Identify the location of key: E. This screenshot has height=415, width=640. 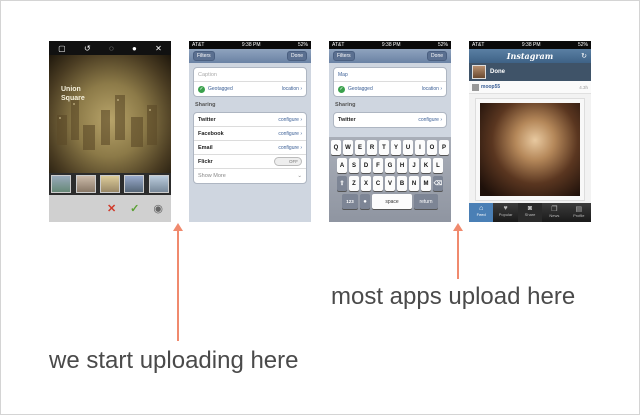
(360, 147).